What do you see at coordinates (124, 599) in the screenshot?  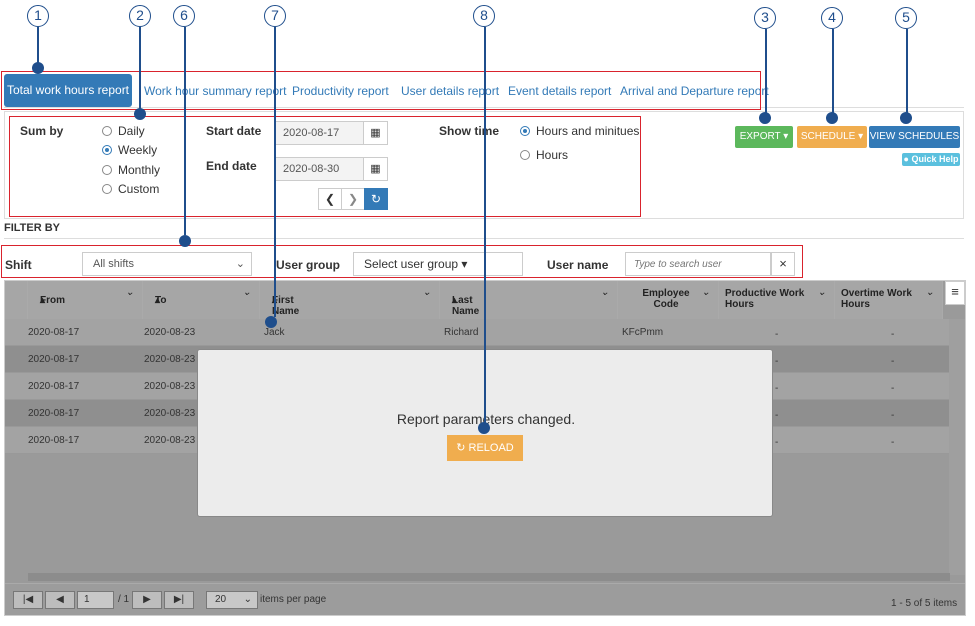 I see `page-count: / 1` at bounding box center [124, 599].